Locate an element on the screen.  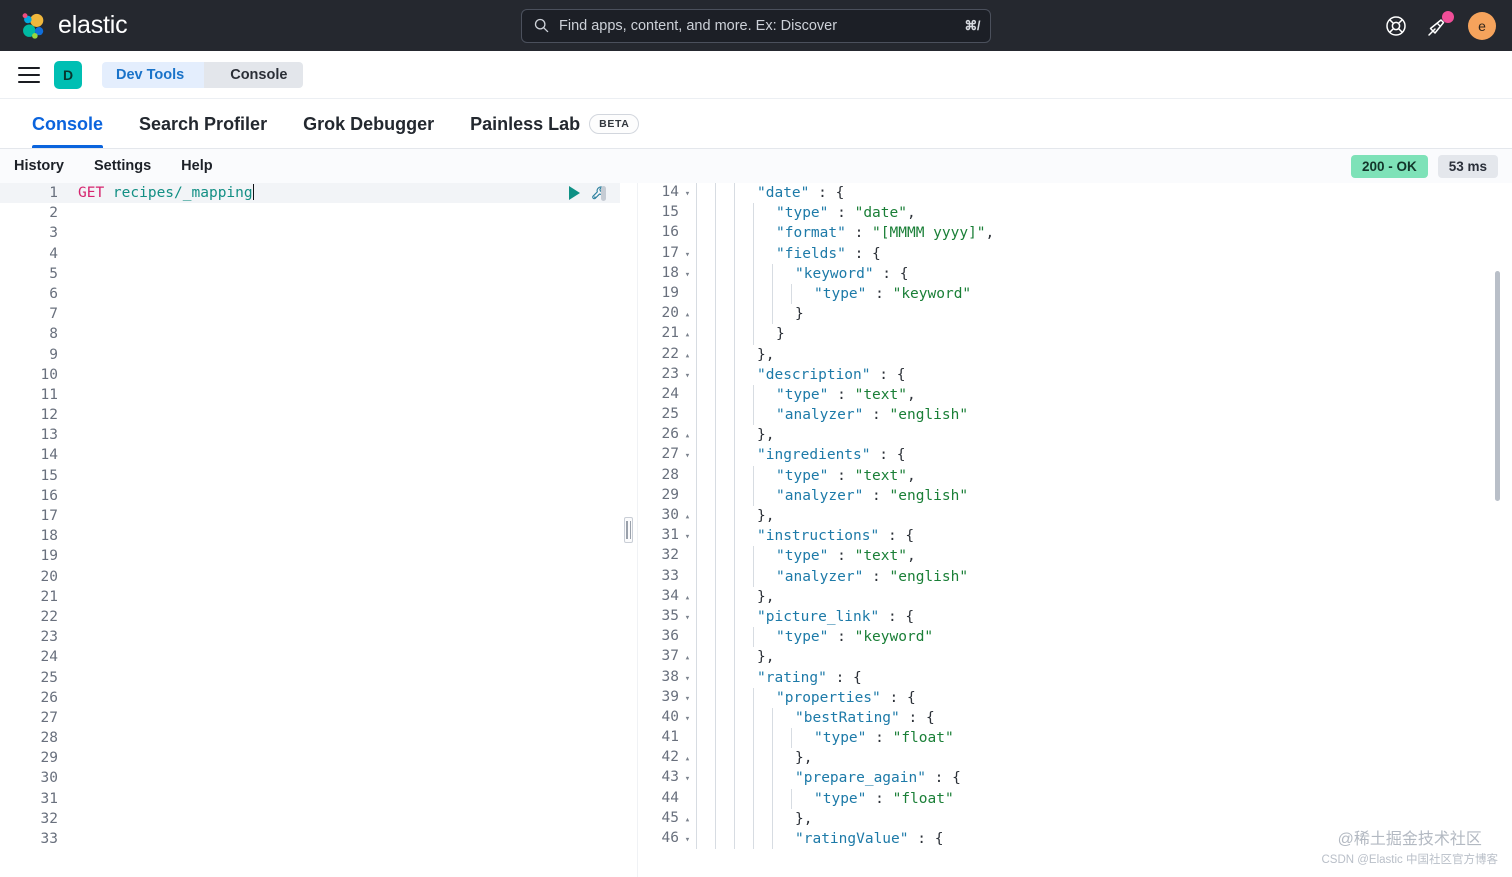
request-line: 24 is located at coordinates (310, 657).